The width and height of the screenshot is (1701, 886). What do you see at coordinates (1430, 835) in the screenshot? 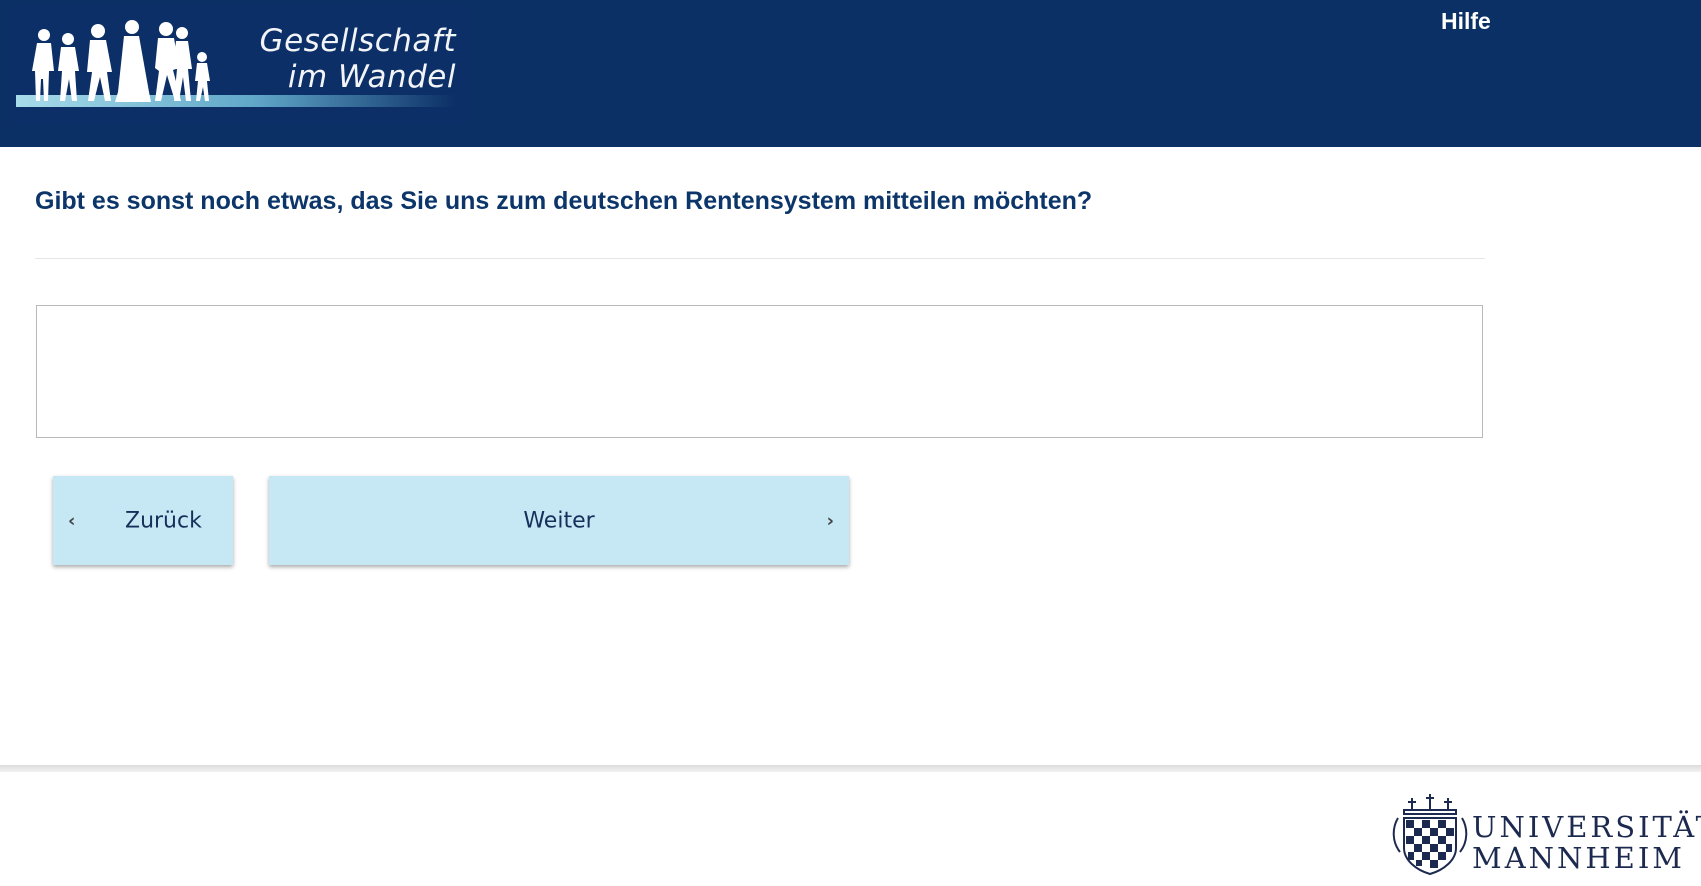
I see `university-crest-icon` at bounding box center [1430, 835].